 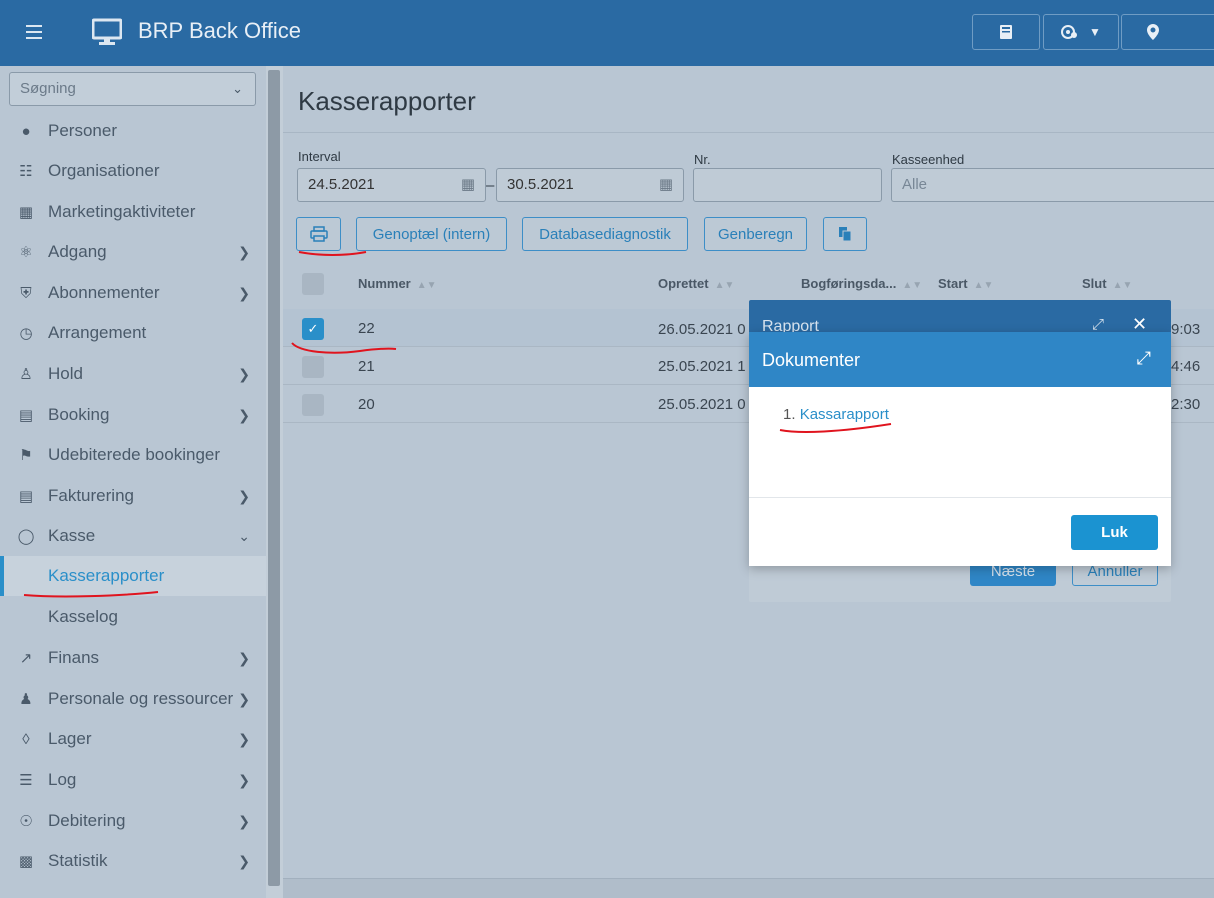 I want to click on copy-icon, so click(x=845, y=234).